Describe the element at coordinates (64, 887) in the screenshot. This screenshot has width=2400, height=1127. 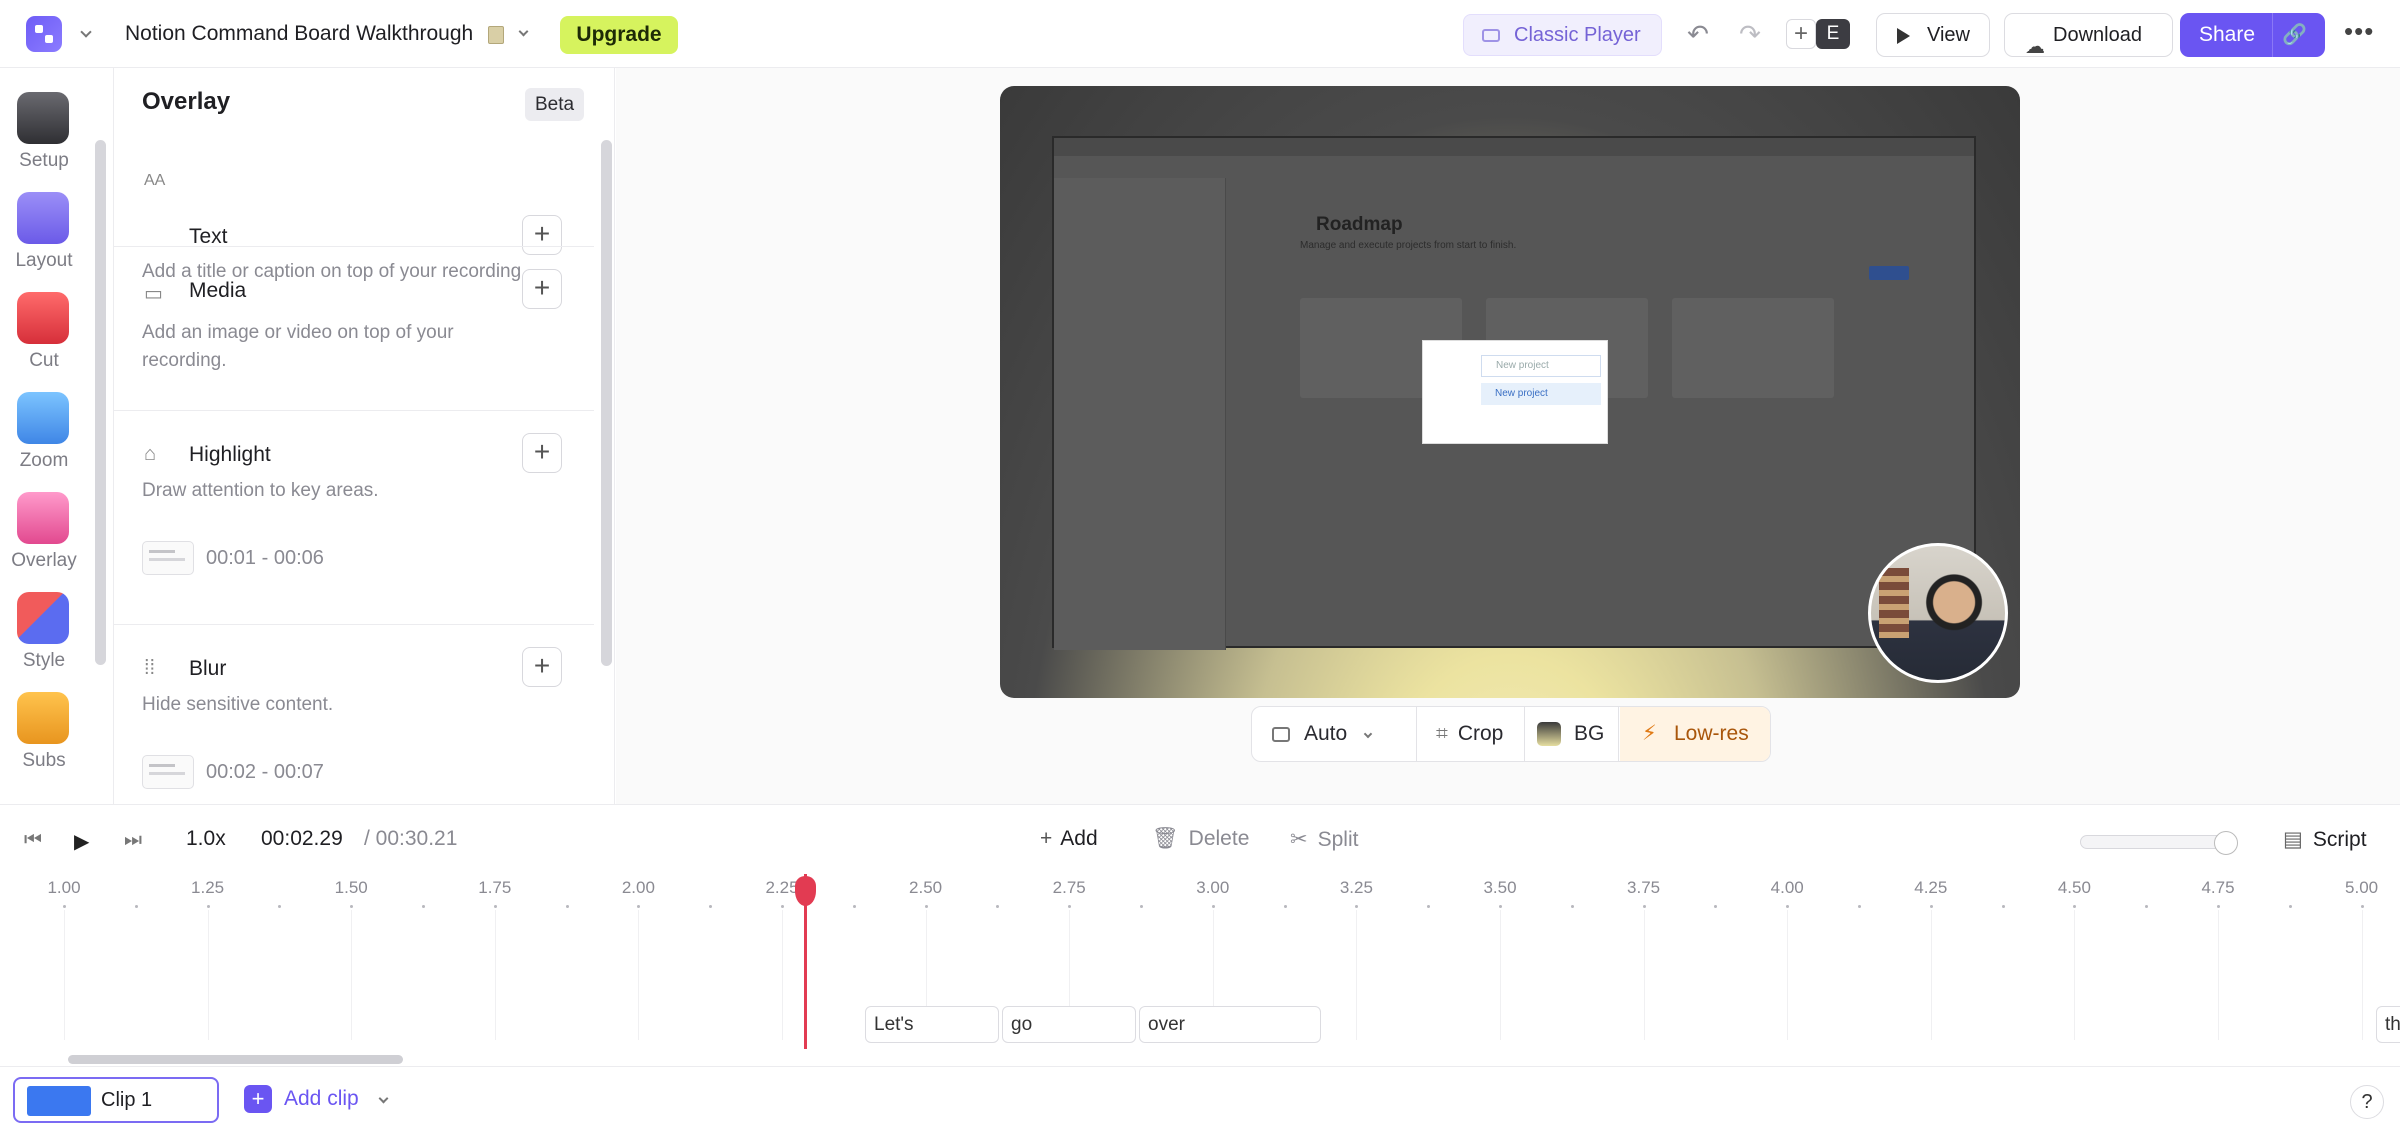
I see `tick-label: 1.00` at that location.